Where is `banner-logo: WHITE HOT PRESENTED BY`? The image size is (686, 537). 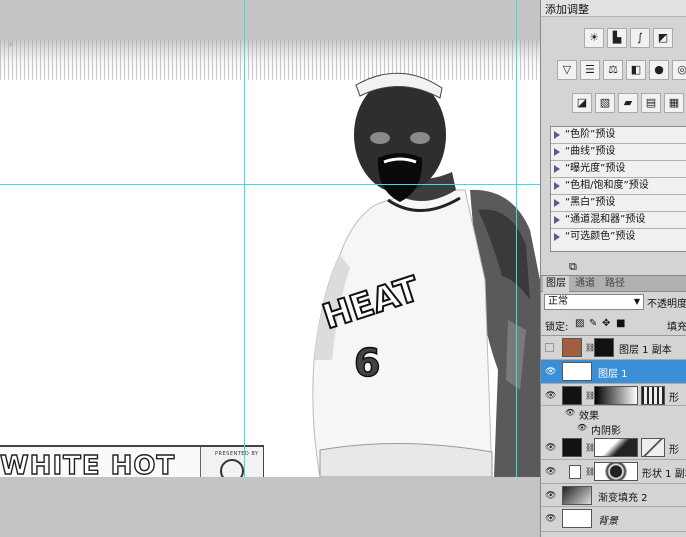 banner-logo: WHITE HOT PRESENTED BY is located at coordinates (132, 461).